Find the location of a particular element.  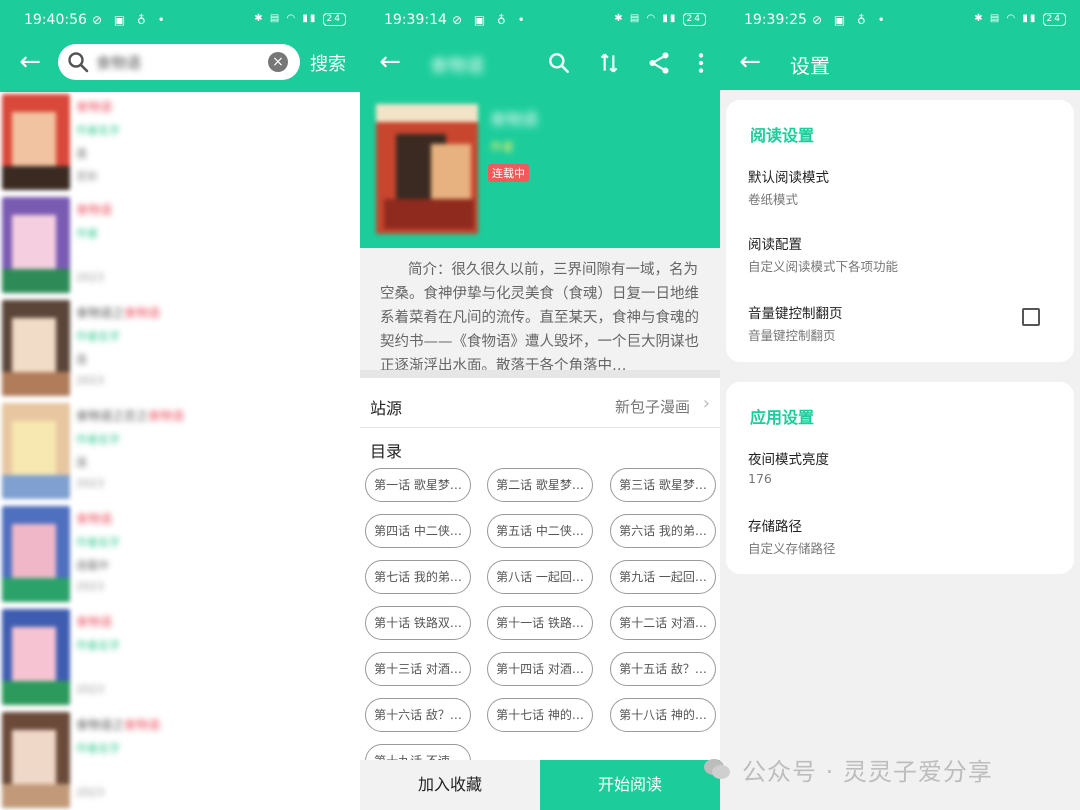

system-icons: ✱ ▤ ◠ ▮▮ 24 is located at coordinates (300, 19).